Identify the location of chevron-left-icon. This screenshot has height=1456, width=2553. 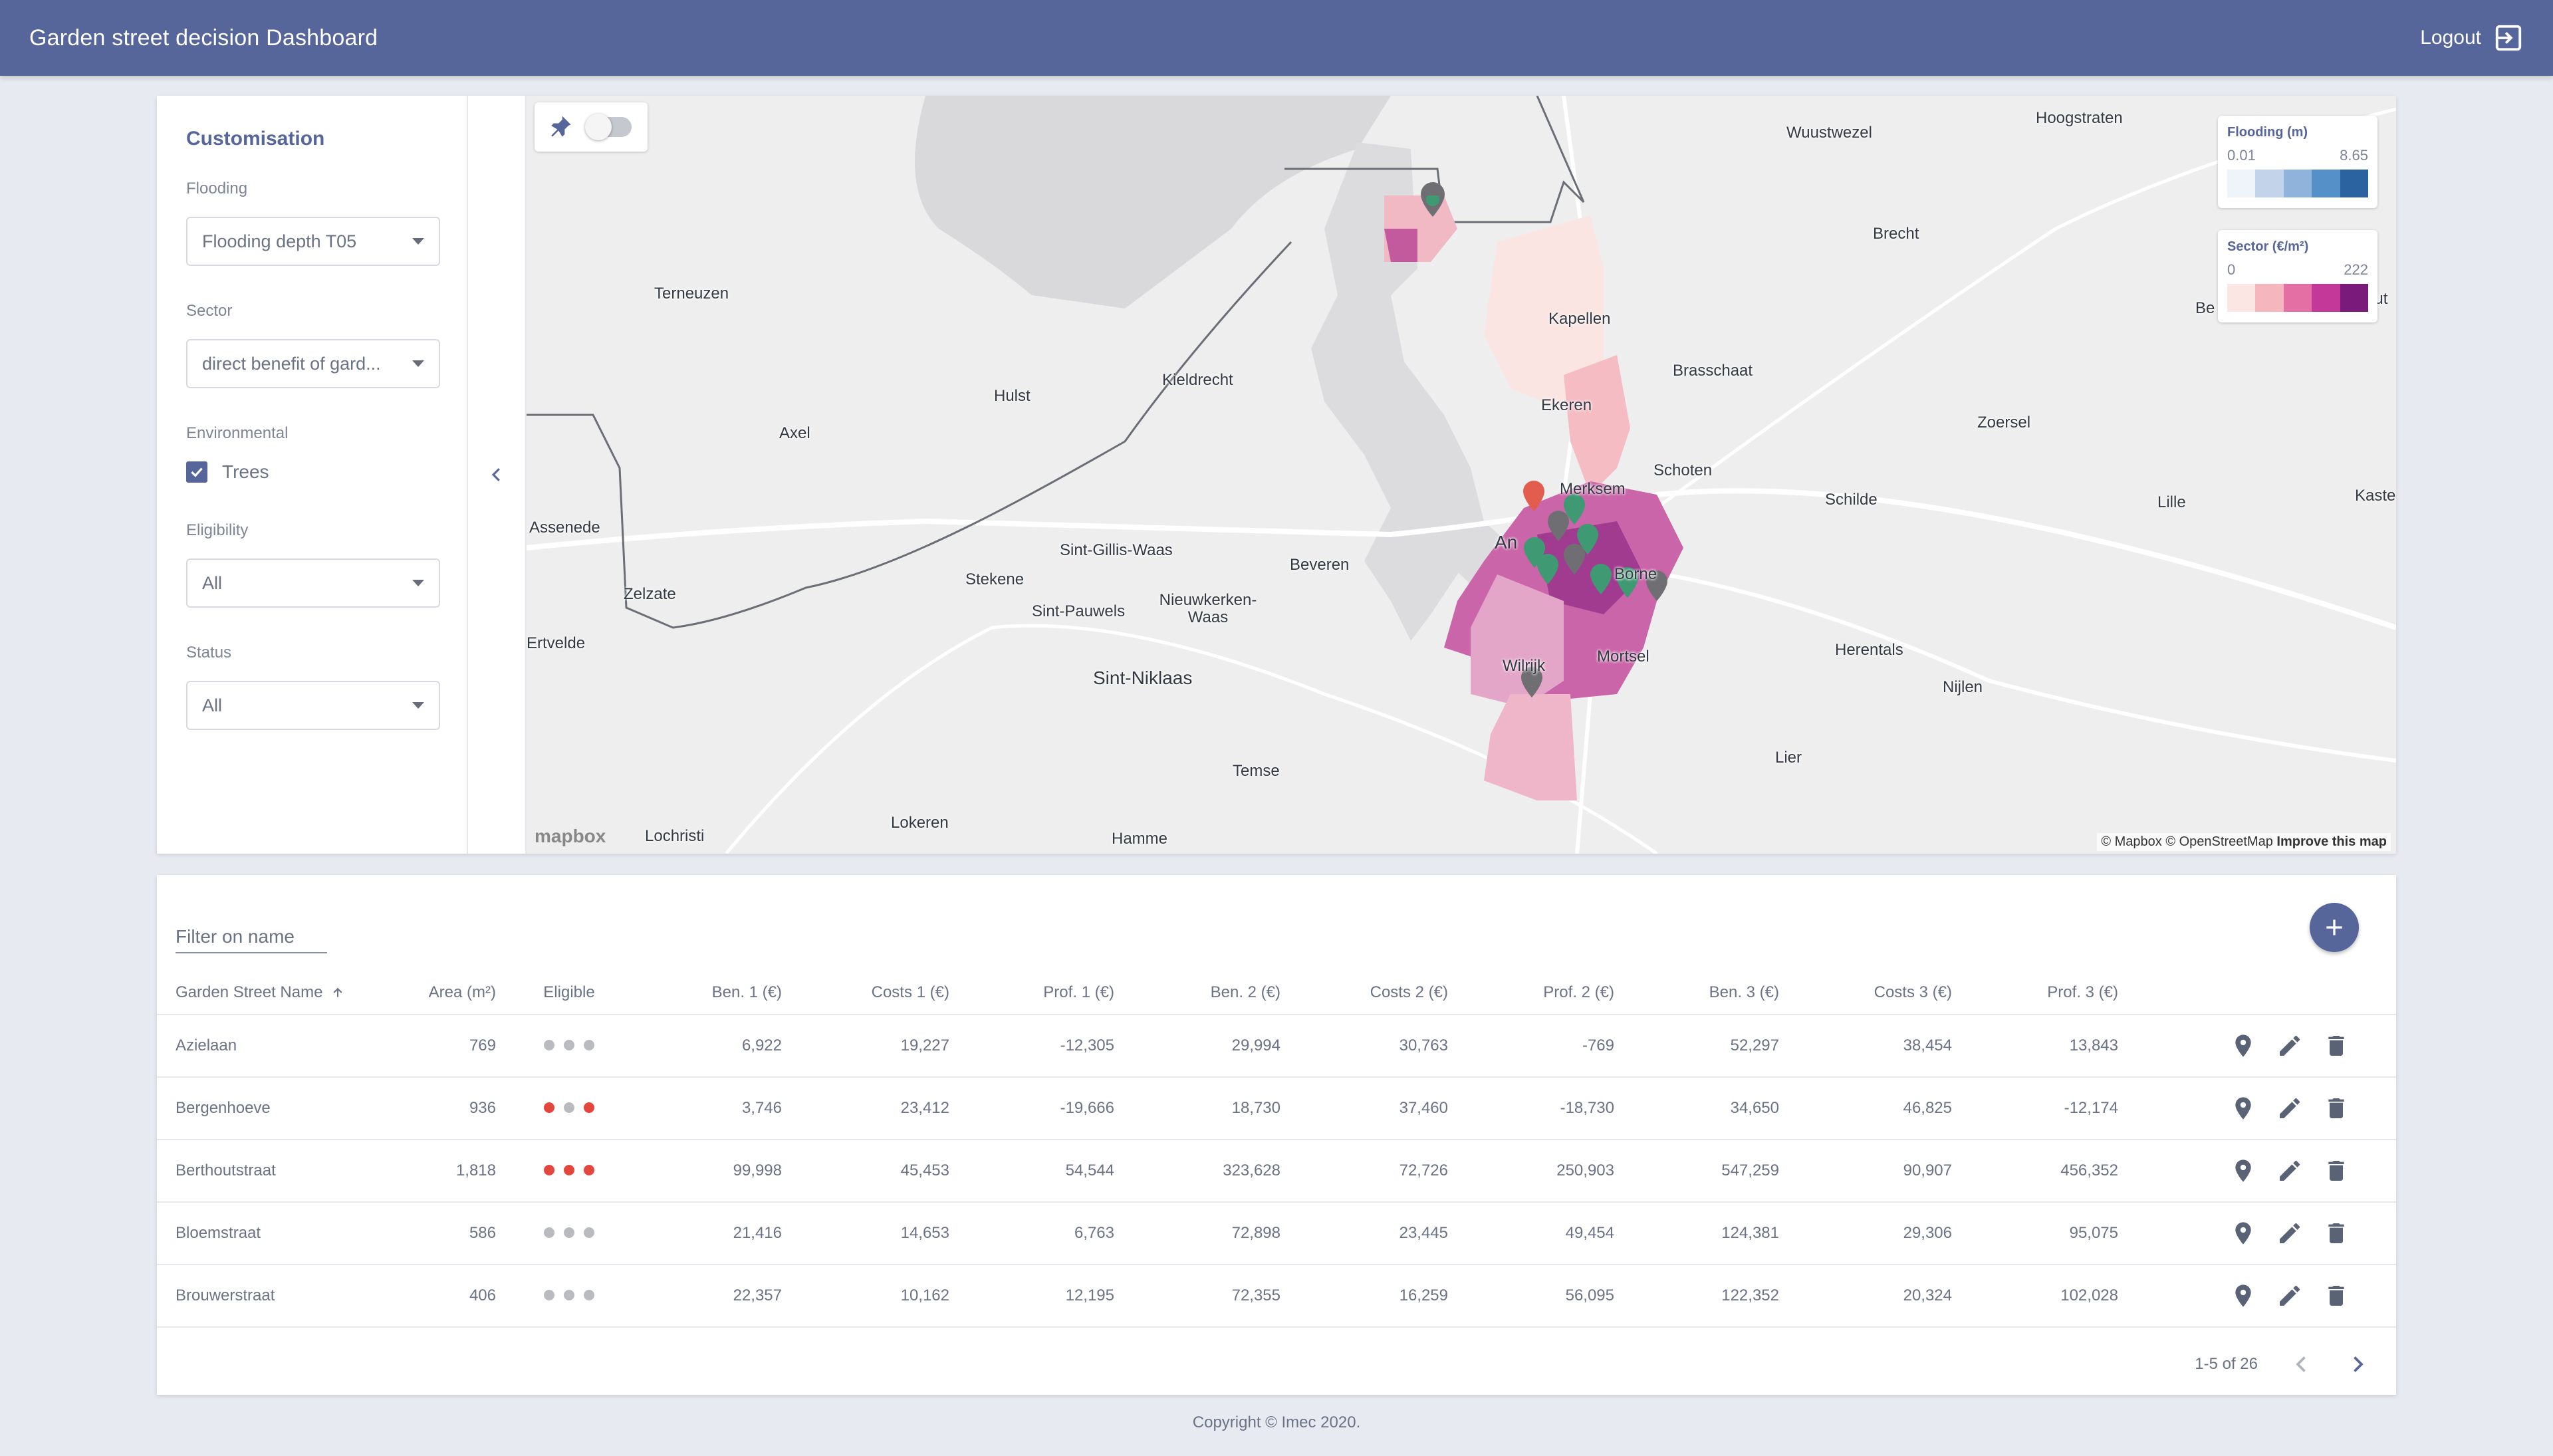
(2302, 1364).